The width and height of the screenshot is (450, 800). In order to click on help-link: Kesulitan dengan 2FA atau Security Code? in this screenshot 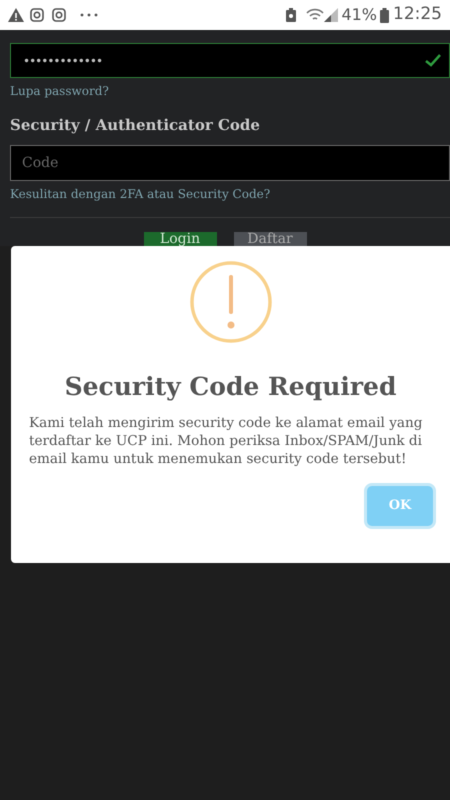, I will do `click(230, 193)`.